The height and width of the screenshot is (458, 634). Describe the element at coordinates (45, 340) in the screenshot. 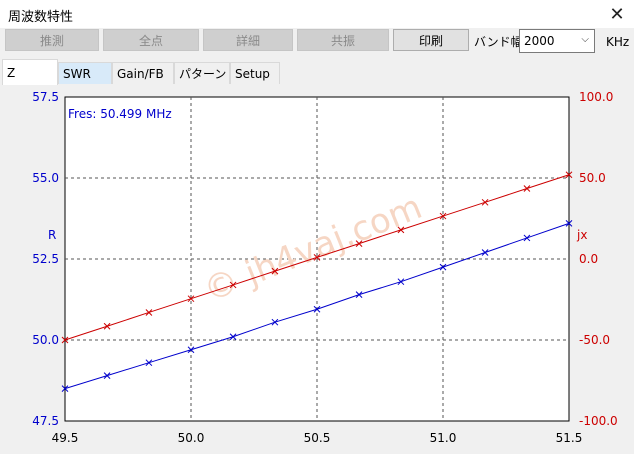

I see `y-left-tick-label: 50.0` at that location.